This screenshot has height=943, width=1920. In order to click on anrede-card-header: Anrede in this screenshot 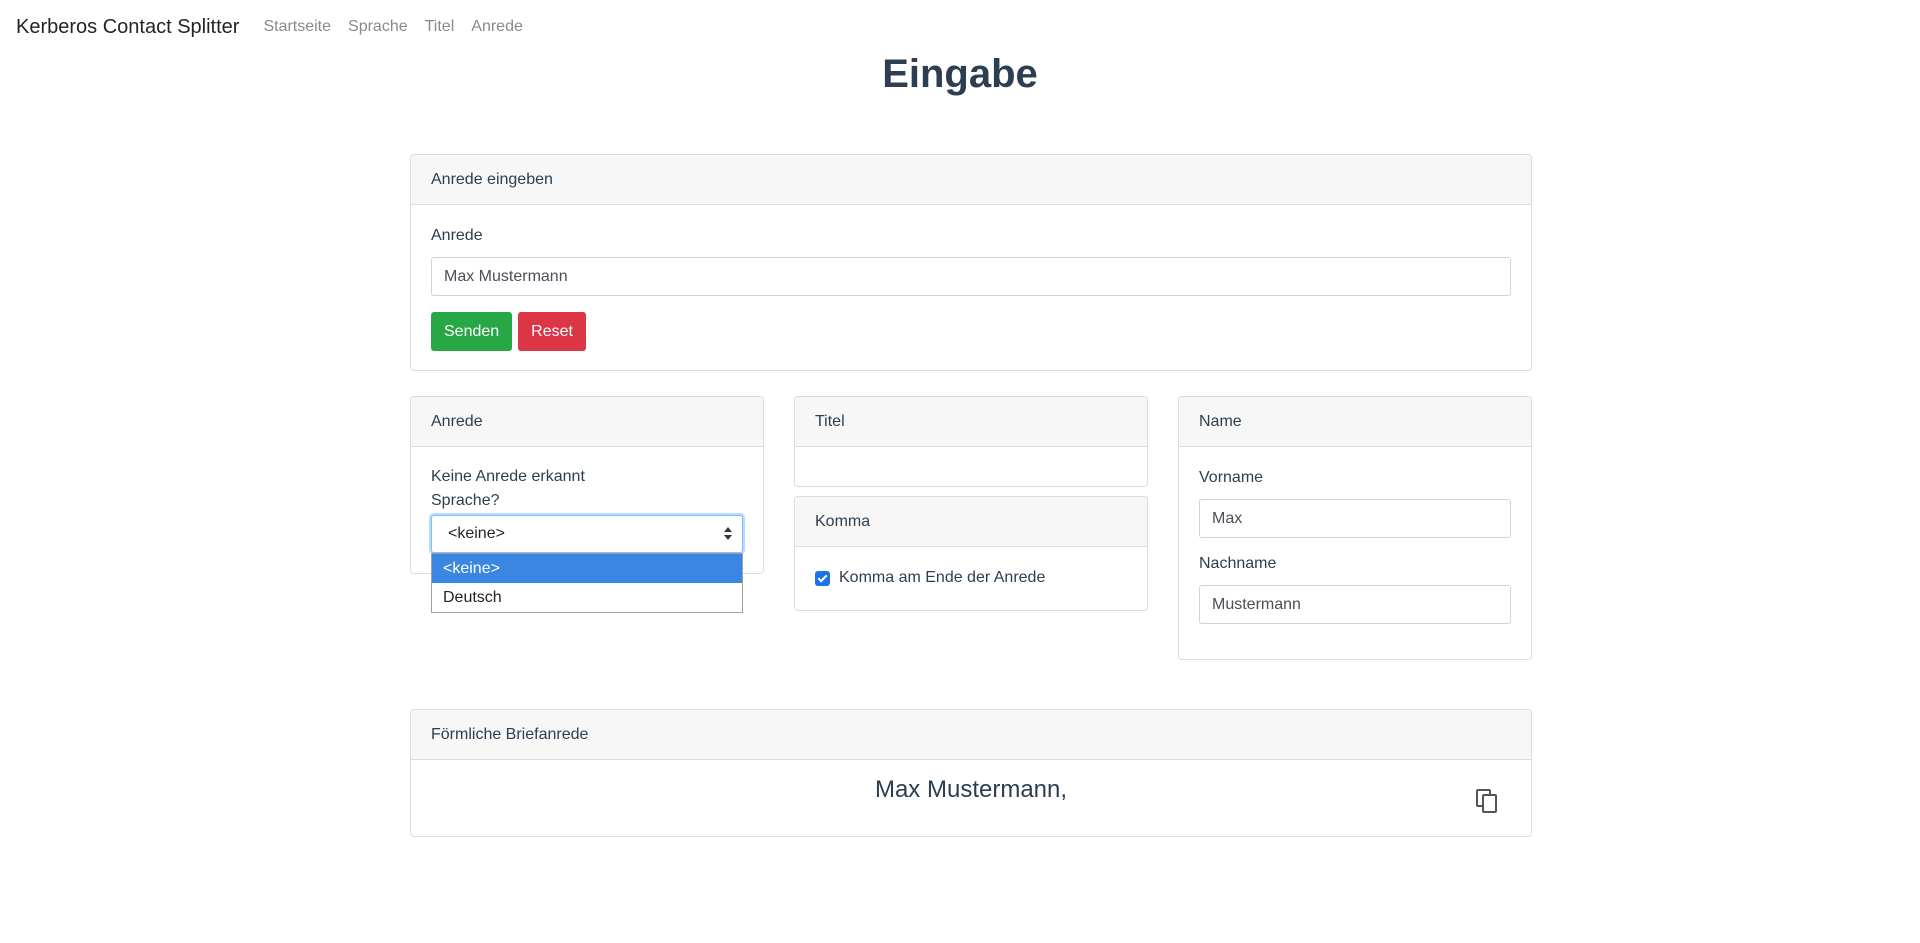, I will do `click(587, 422)`.